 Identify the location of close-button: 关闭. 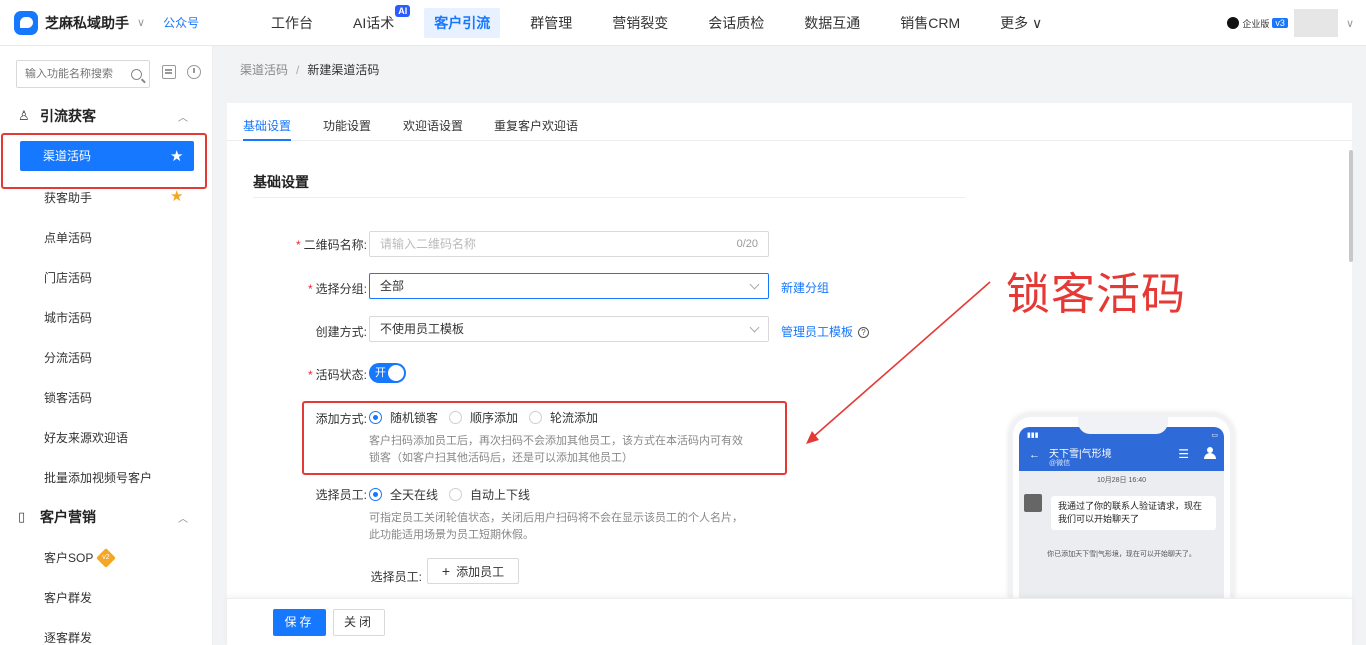
(359, 622).